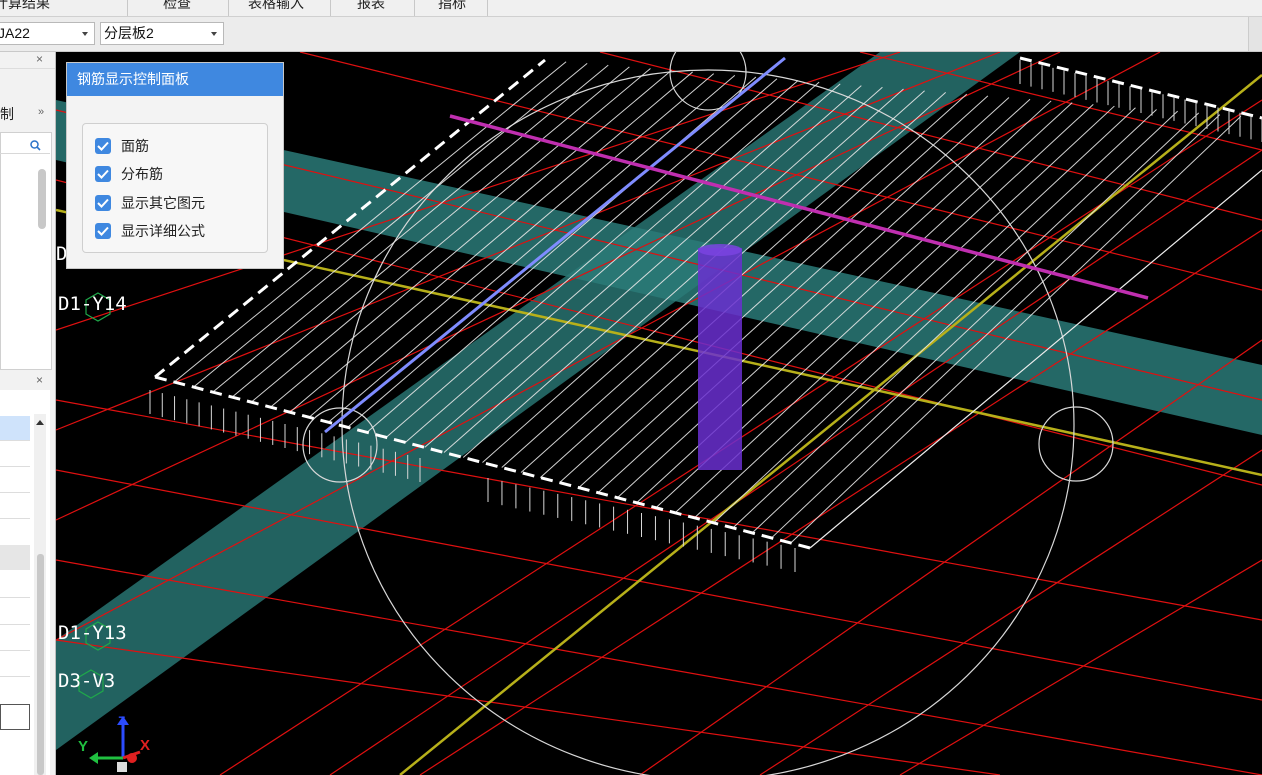  Describe the element at coordinates (631, 8) in the screenshot. I see `menu-bar: 计算结果 检查 表格输入 报表 指标` at that location.